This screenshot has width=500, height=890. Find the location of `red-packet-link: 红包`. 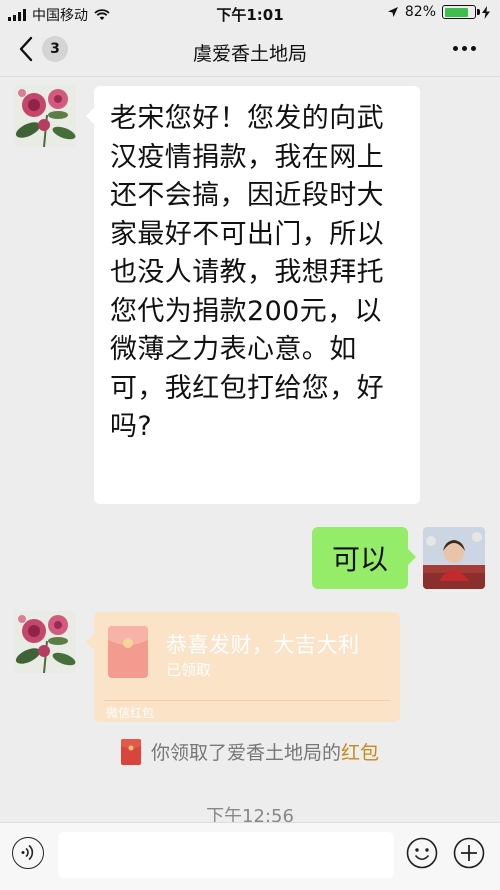

red-packet-link: 红包 is located at coordinates (360, 753).